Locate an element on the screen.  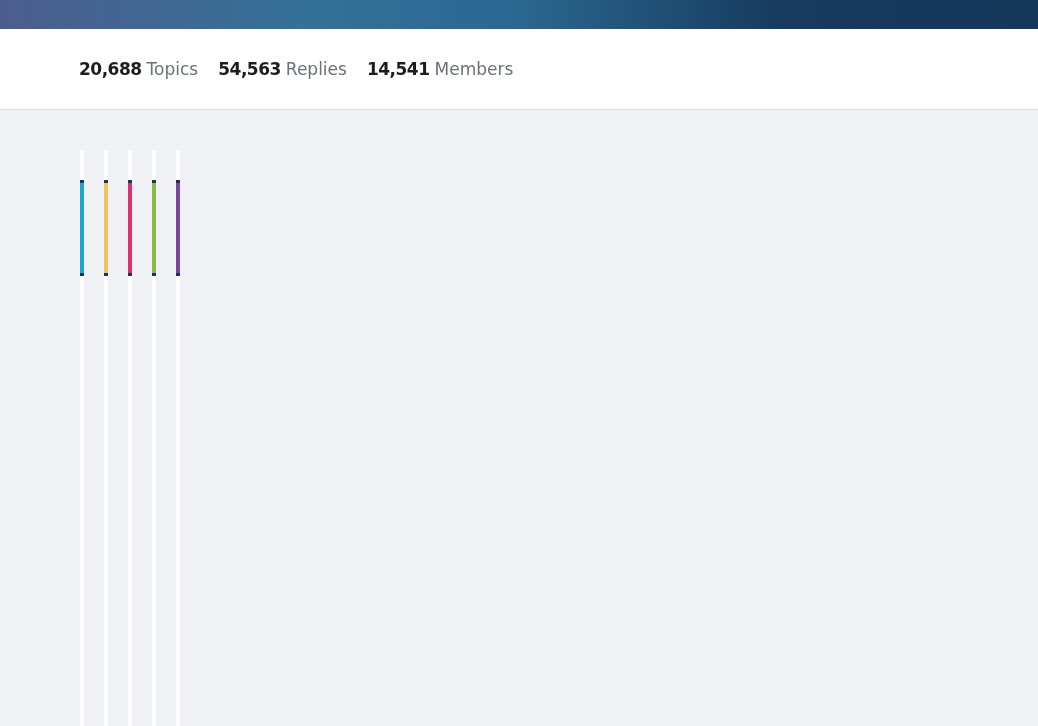
stat-count: 14,541 is located at coordinates (398, 69).